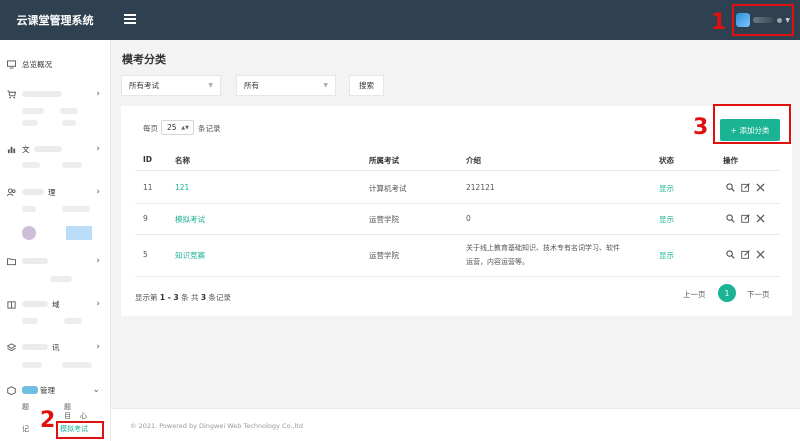 This screenshot has width=800, height=441. What do you see at coordinates (79, 233) in the screenshot?
I see `redacted-image` at bounding box center [79, 233].